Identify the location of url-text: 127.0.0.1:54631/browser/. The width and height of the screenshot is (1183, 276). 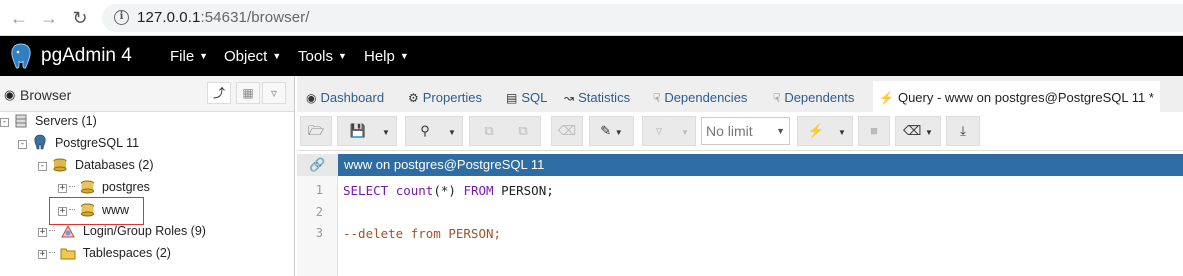
(223, 17).